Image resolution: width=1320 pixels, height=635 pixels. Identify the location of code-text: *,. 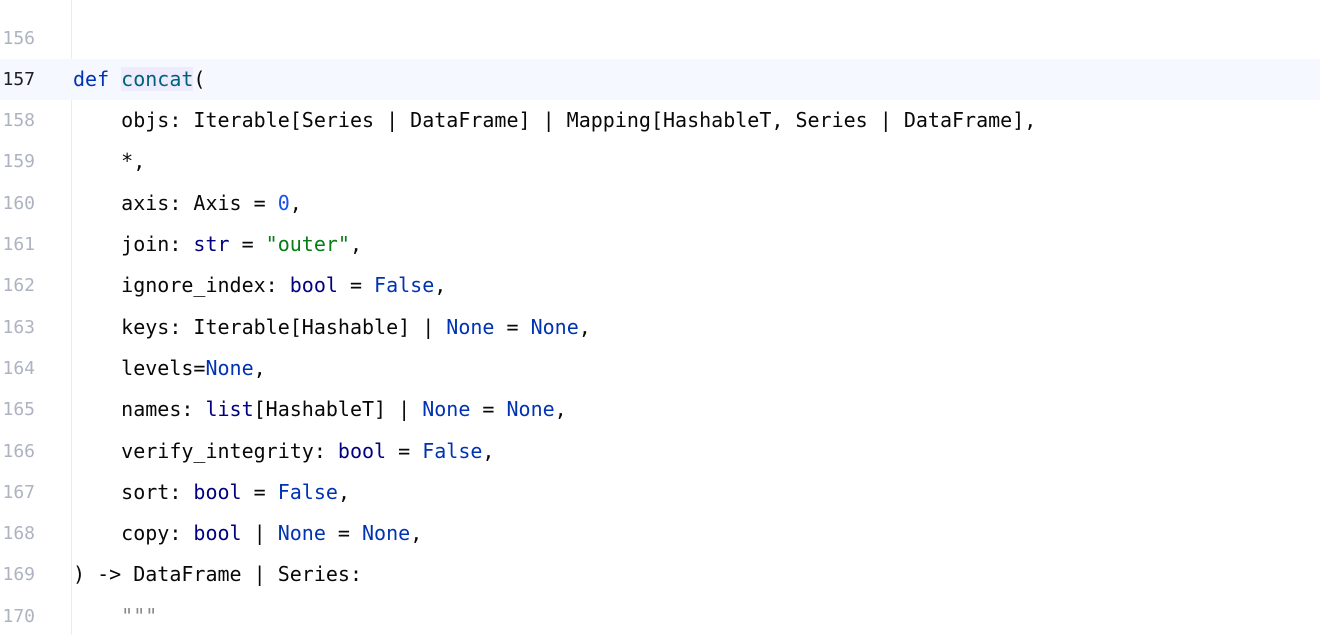
(109, 161).